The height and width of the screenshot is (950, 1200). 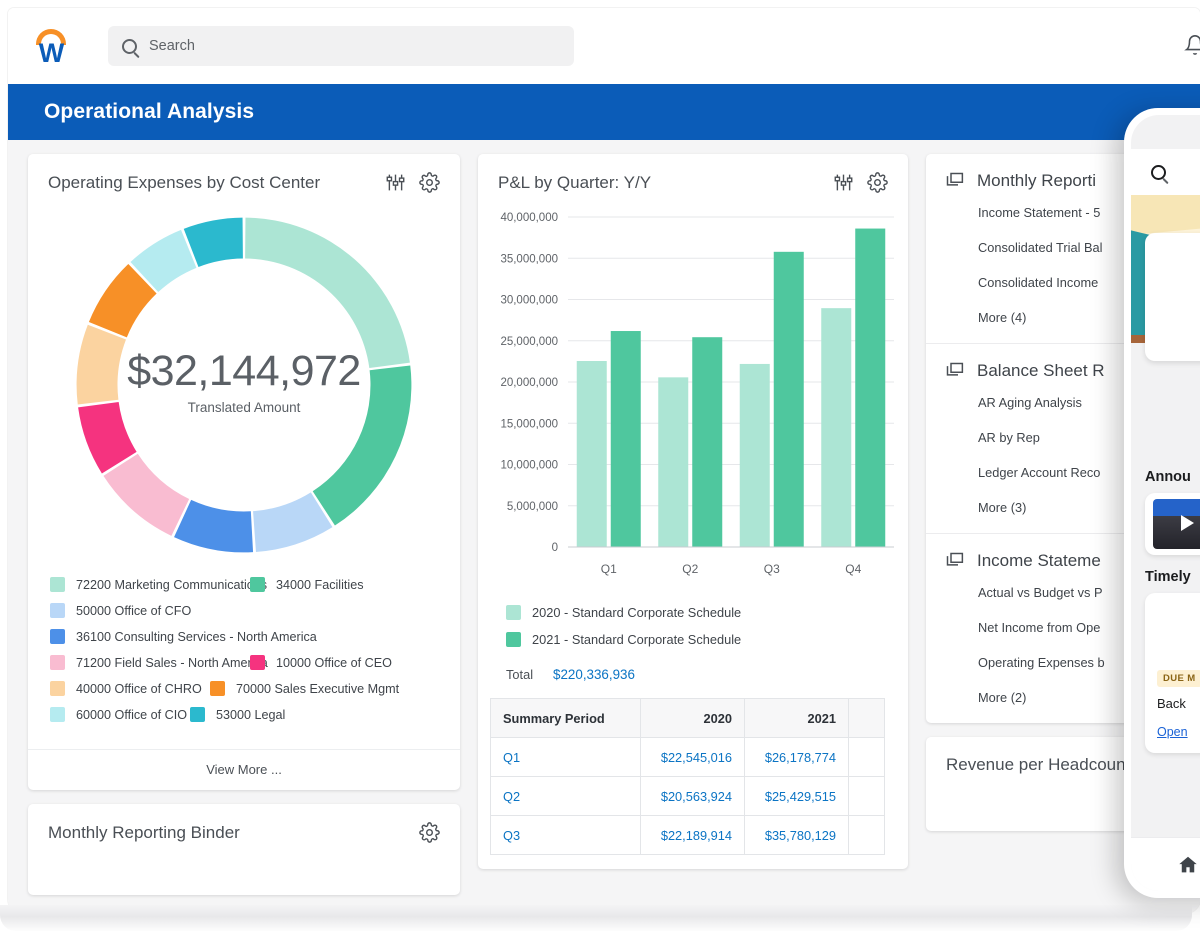 I want to click on legend-item: 10000 Office of CEO, so click(x=321, y=662).